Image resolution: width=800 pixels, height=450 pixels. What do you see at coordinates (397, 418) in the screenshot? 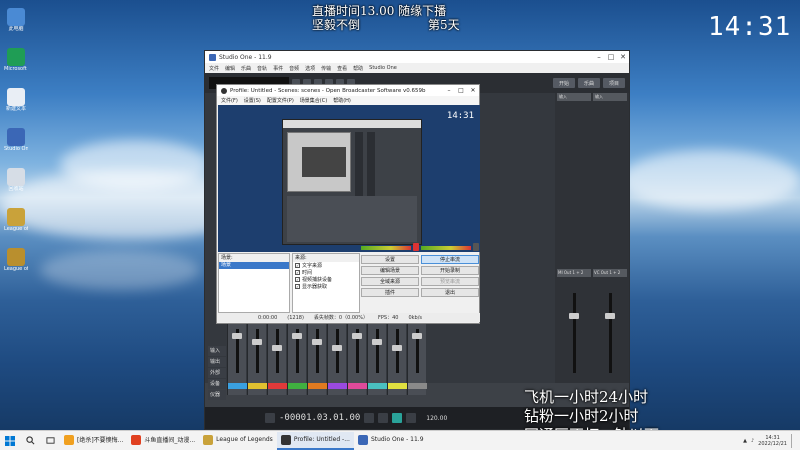
I see `play-icon` at bounding box center [397, 418].